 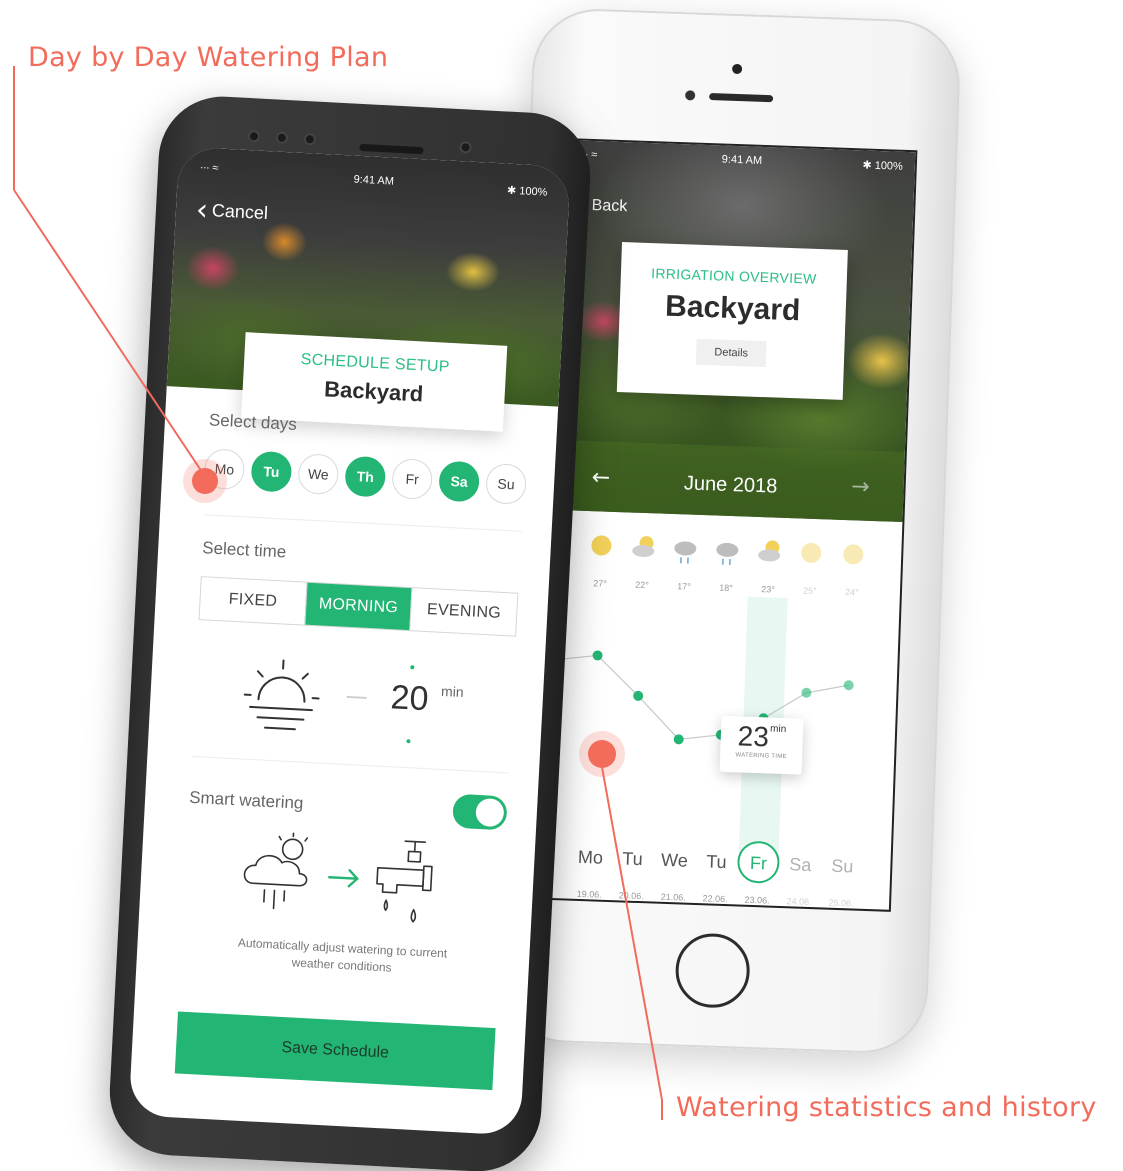 What do you see at coordinates (335, 1051) in the screenshot?
I see `save-schedule-button: Save Schedule` at bounding box center [335, 1051].